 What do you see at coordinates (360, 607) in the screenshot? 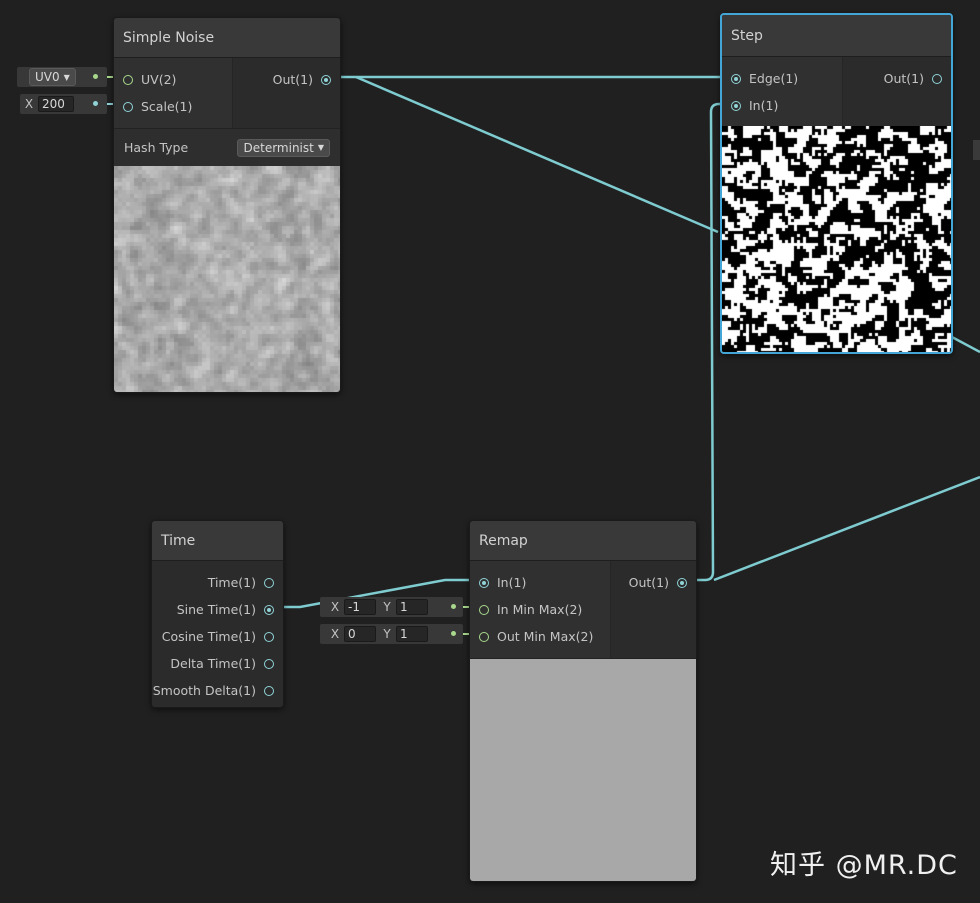
I see `in-min-x-input: -1` at bounding box center [360, 607].